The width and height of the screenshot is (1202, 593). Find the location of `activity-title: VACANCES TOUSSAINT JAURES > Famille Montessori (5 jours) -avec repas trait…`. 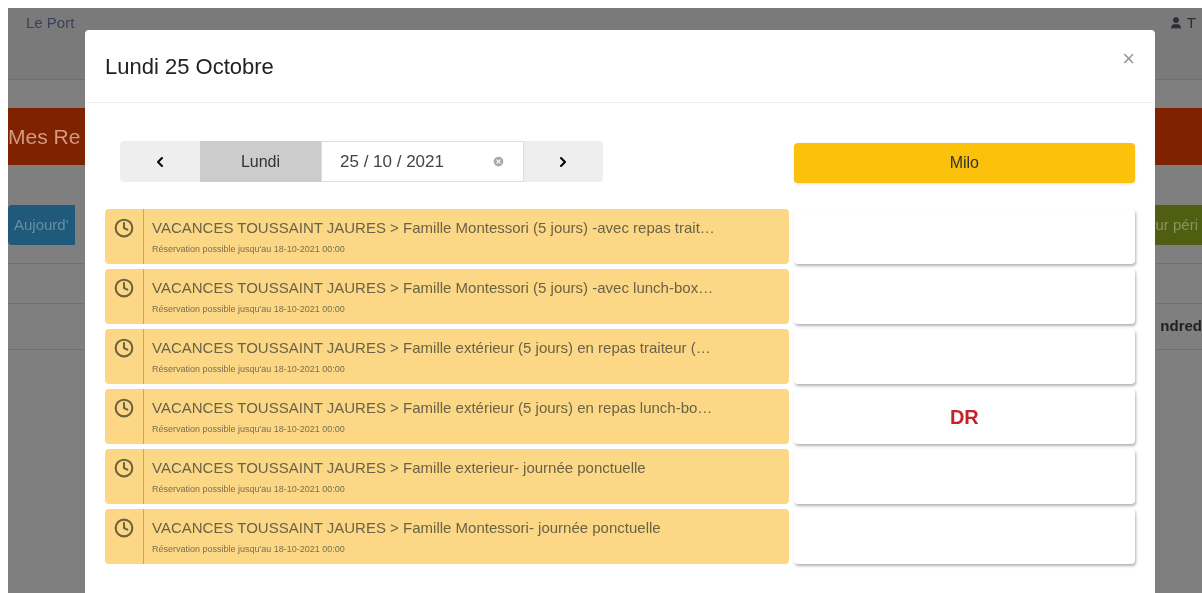

activity-title: VACANCES TOUSSAINT JAURES > Famille Montessori (5 jours) -avec repas trait… is located at coordinates (433, 228).